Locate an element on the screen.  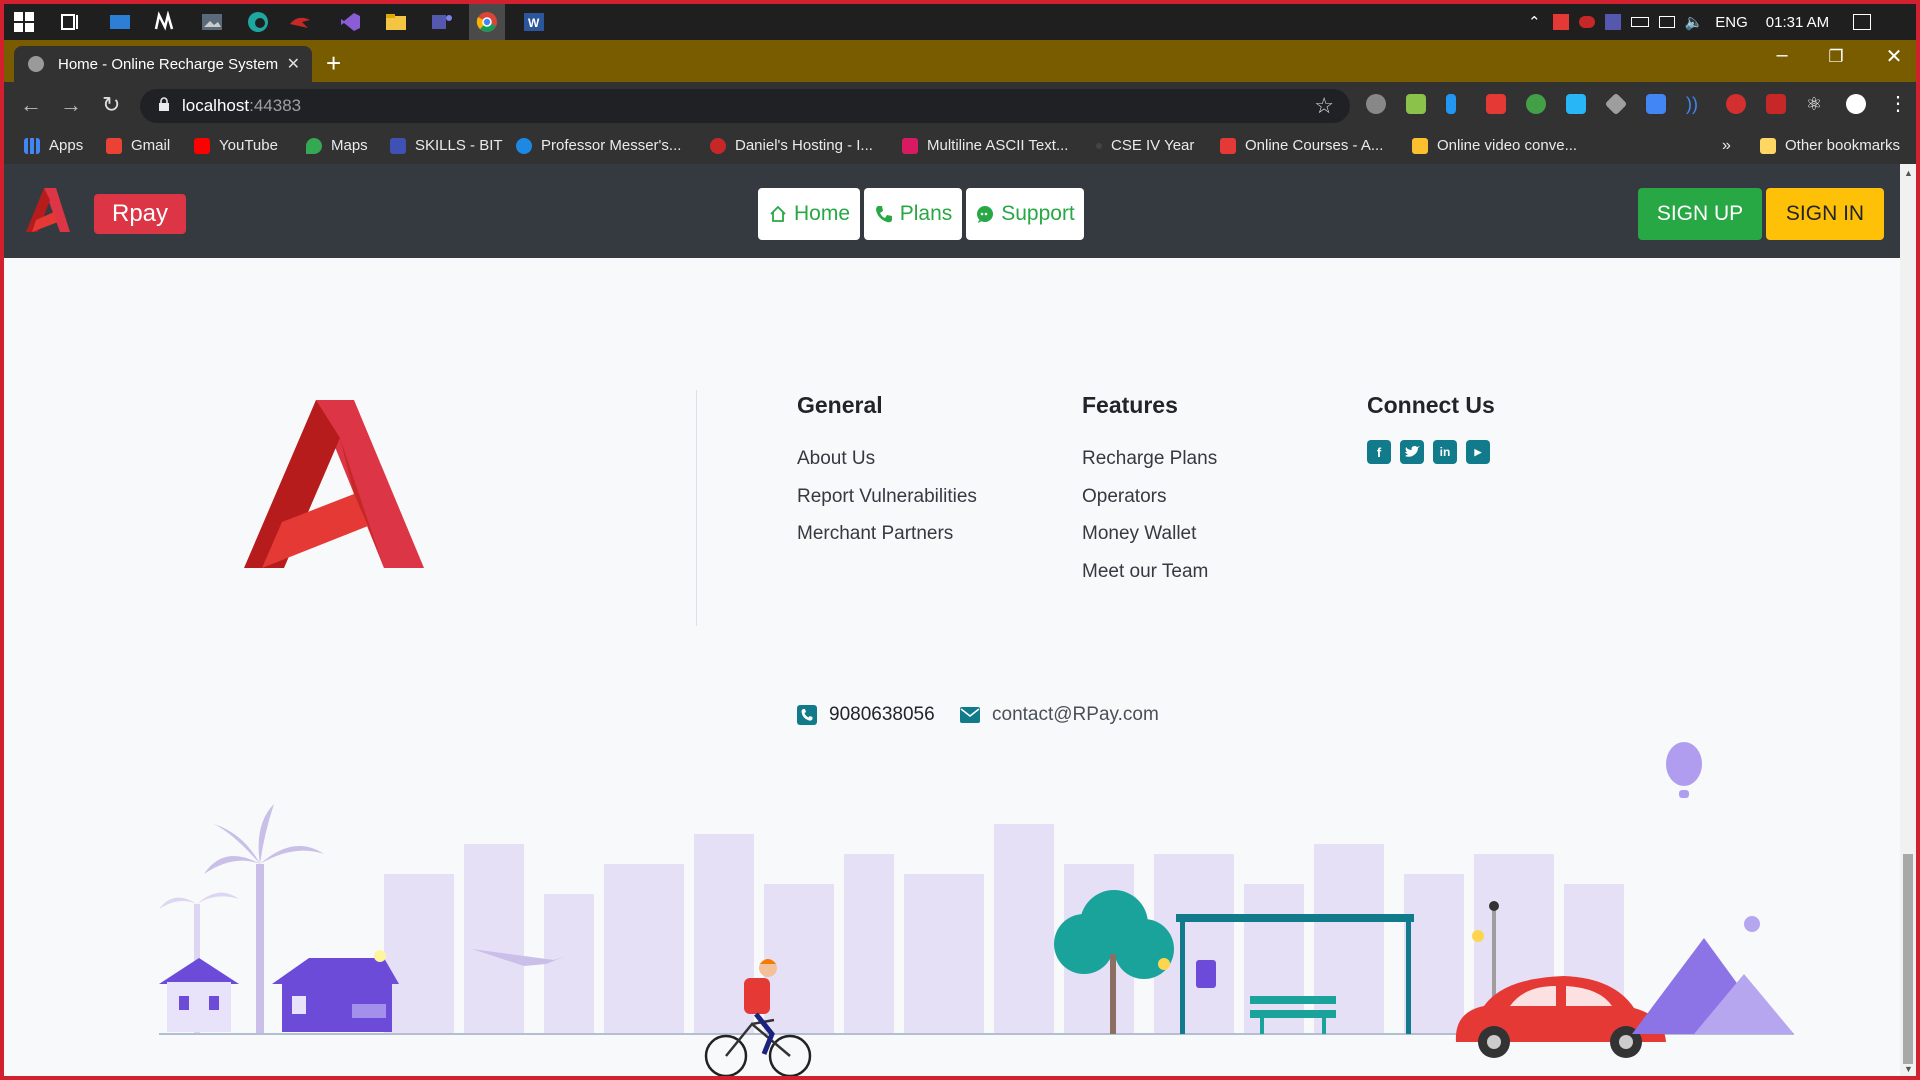
tab-close-icon: ✕ is located at coordinates (293, 64).